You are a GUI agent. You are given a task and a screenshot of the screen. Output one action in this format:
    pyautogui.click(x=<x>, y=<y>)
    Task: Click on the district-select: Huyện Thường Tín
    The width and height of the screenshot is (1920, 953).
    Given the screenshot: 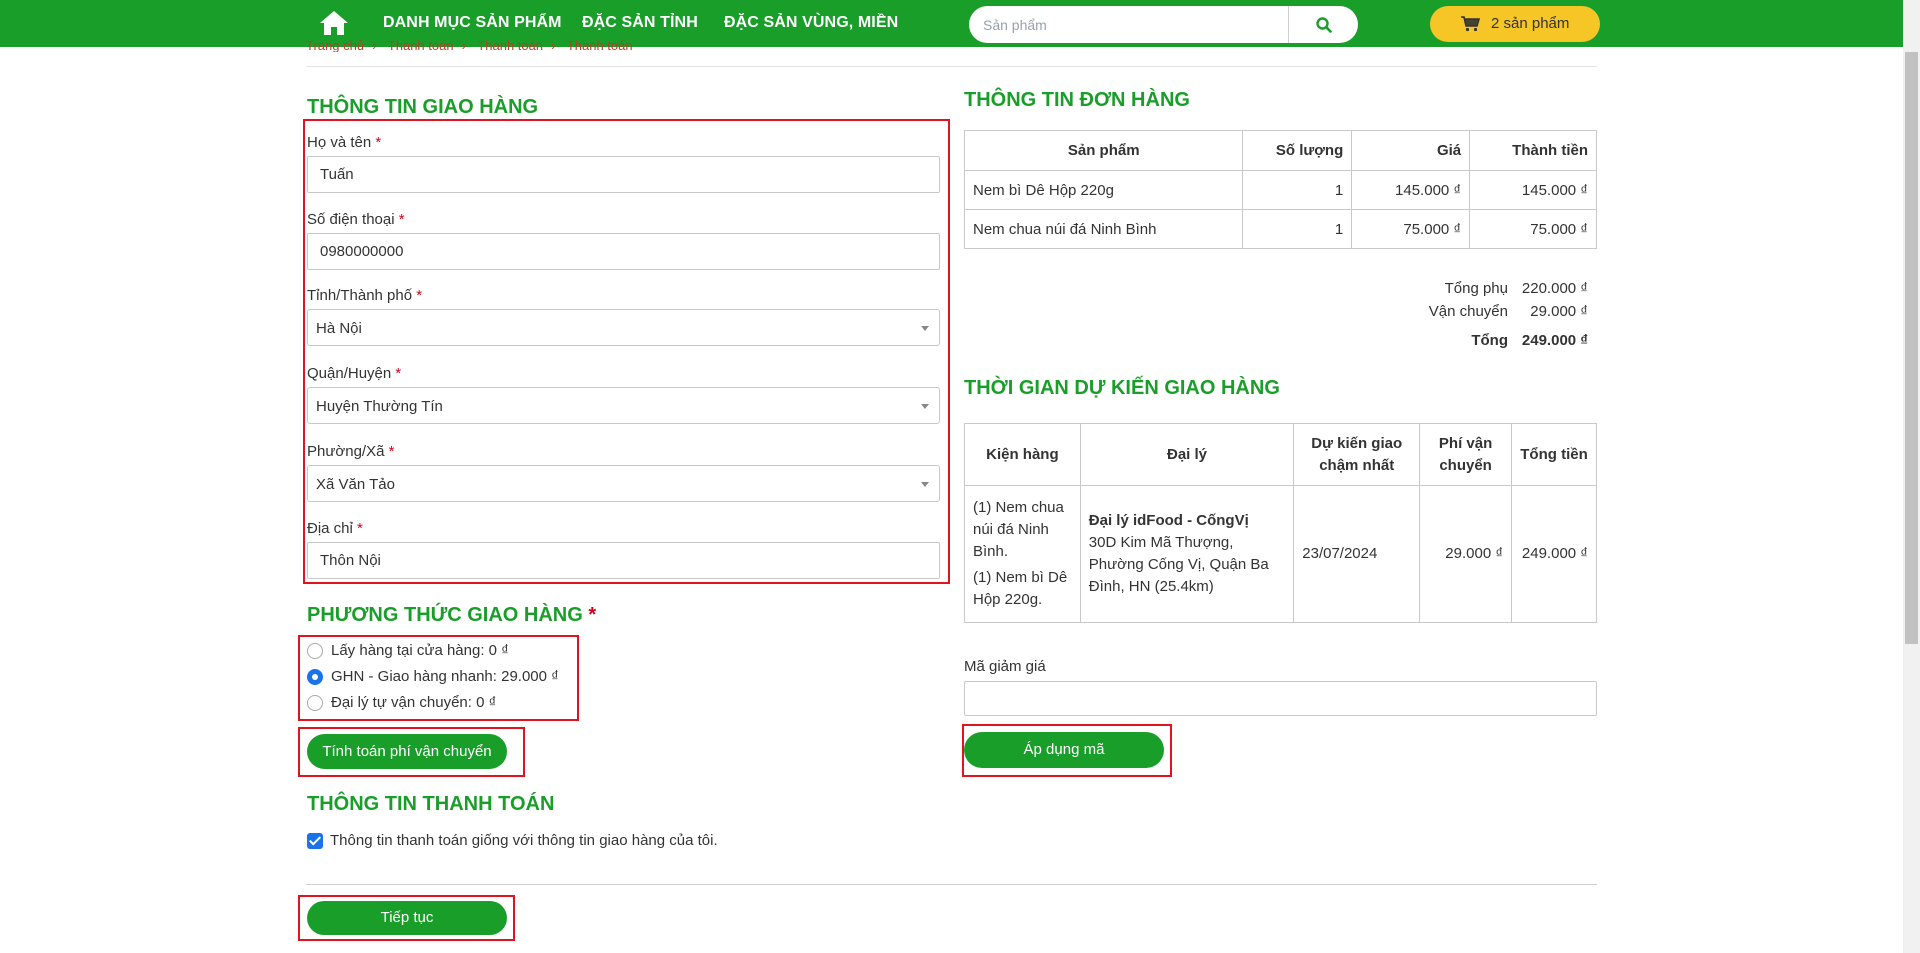 What is the action you would take?
    pyautogui.click(x=623, y=405)
    